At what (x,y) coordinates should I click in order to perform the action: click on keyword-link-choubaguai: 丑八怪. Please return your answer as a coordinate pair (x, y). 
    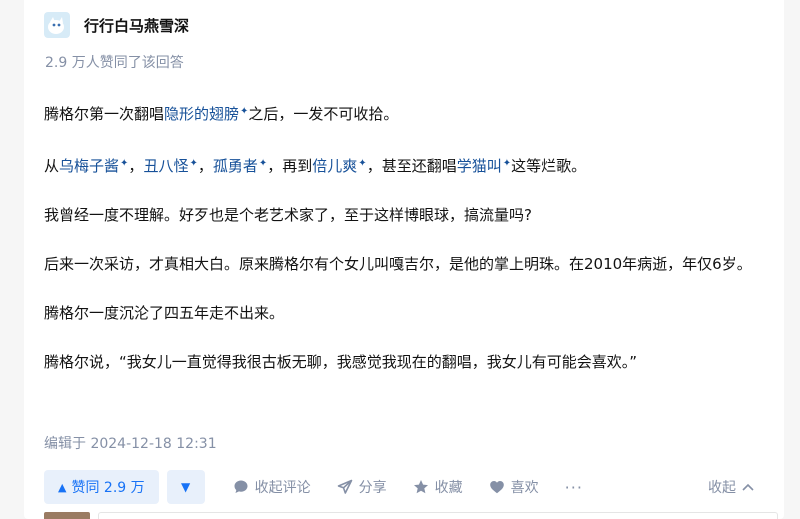
    Looking at the image, I should click on (165, 166).